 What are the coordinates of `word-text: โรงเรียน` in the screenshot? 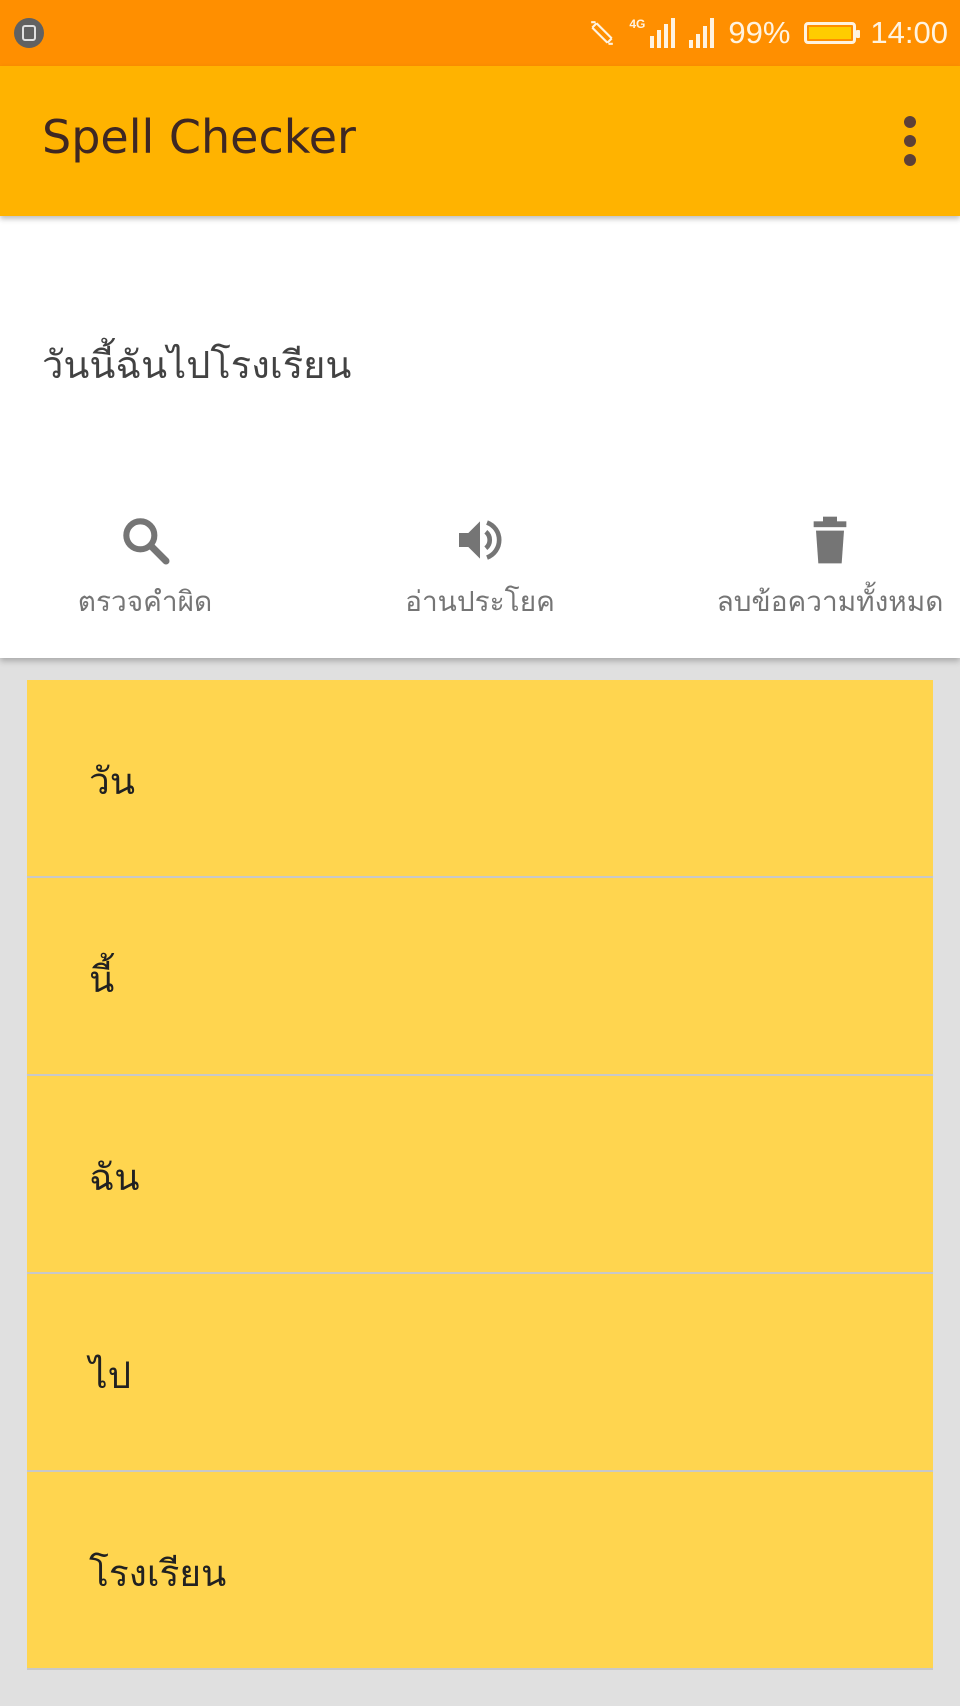 It's located at (158, 1573).